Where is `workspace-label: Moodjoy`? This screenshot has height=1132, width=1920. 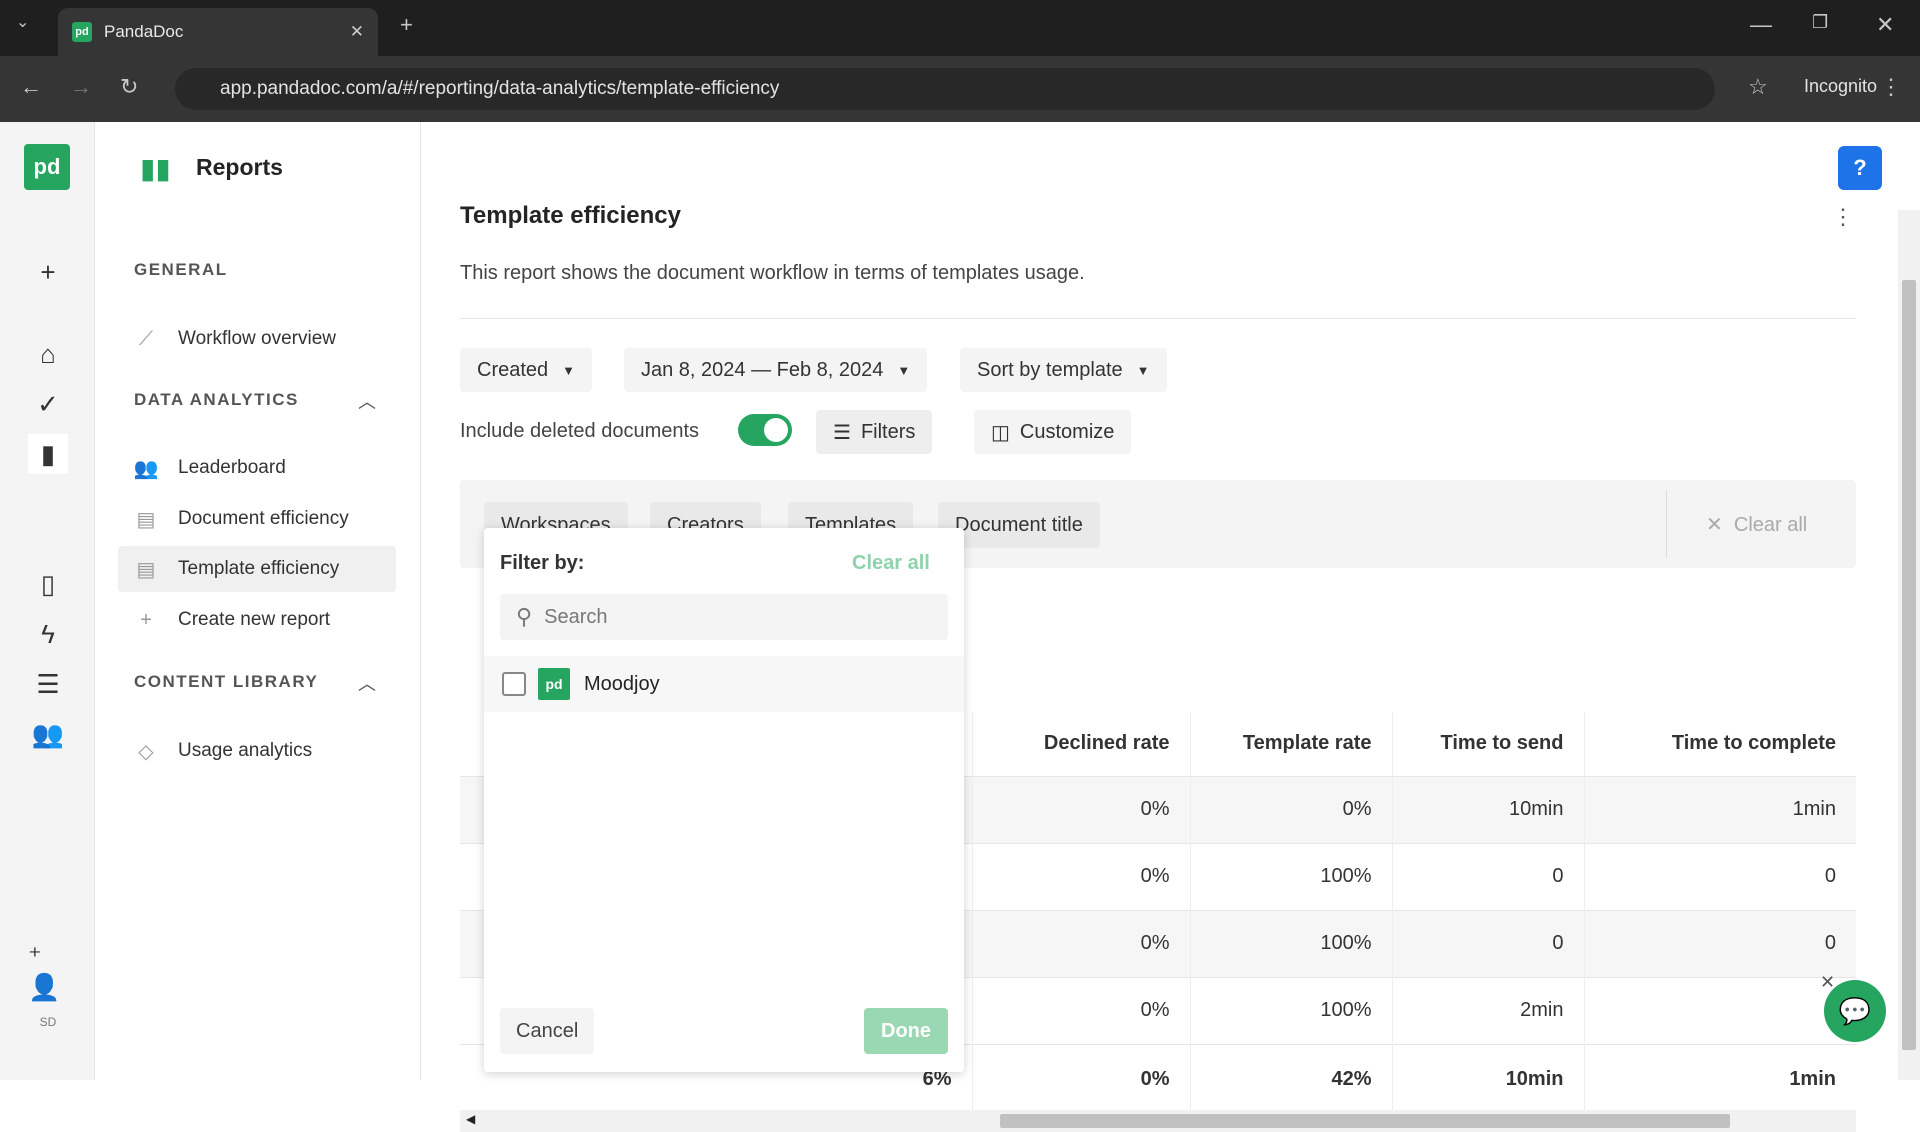 workspace-label: Moodjoy is located at coordinates (622, 683).